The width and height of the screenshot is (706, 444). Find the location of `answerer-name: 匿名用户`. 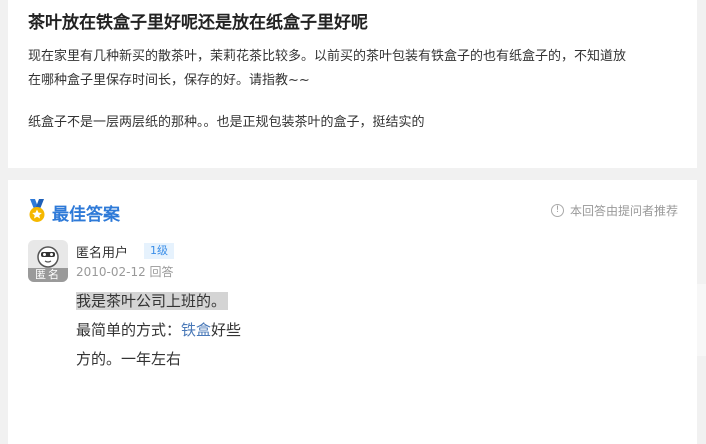

answerer-name: 匿名用户 is located at coordinates (102, 253).